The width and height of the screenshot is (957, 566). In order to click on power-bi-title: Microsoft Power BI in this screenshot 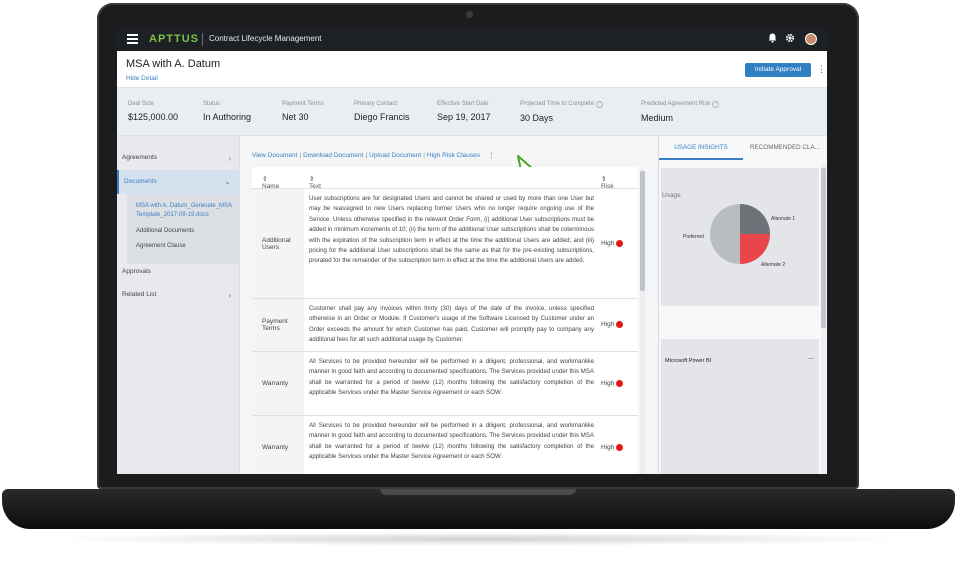, I will do `click(688, 361)`.